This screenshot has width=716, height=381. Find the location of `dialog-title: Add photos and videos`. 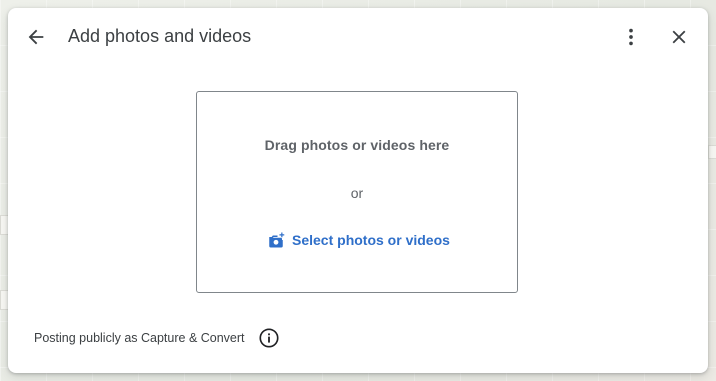

dialog-title: Add photos and videos is located at coordinates (160, 36).